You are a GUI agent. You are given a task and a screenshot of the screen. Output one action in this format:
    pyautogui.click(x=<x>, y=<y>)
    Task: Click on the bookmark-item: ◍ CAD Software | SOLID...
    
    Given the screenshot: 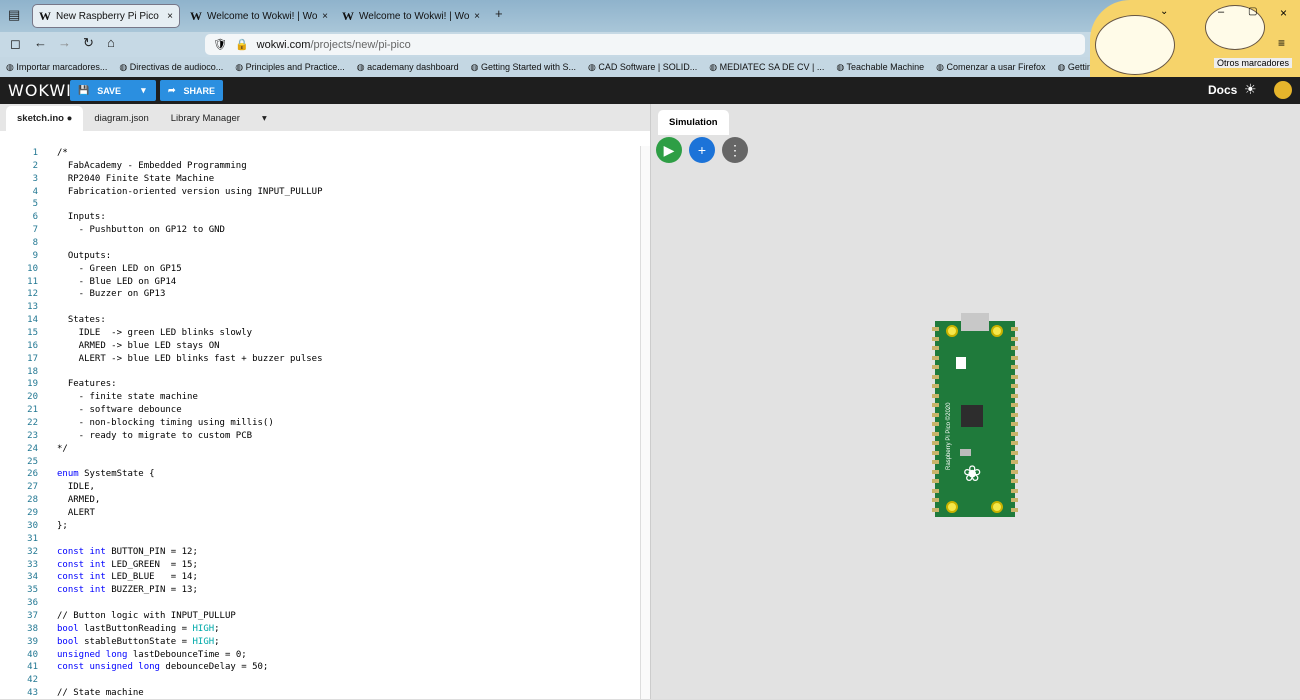 What is the action you would take?
    pyautogui.click(x=642, y=67)
    